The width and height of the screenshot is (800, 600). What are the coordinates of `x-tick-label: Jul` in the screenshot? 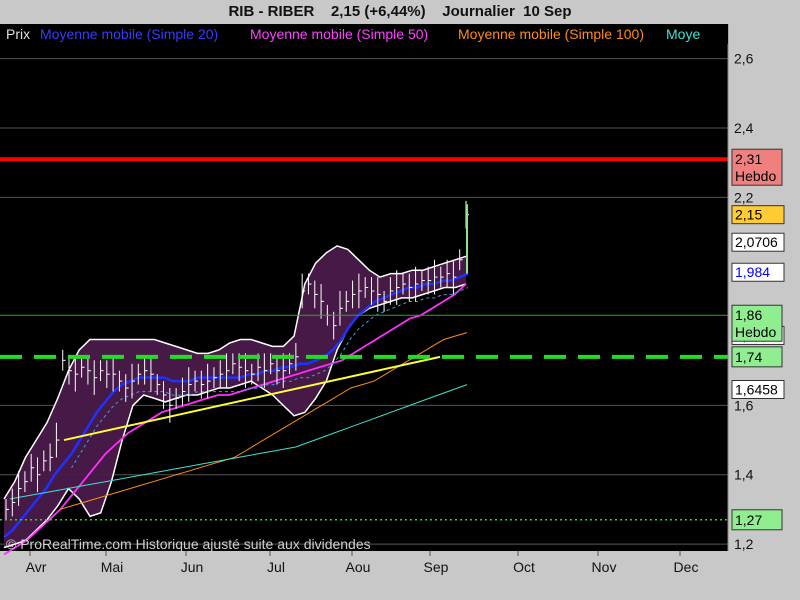 It's located at (276, 567).